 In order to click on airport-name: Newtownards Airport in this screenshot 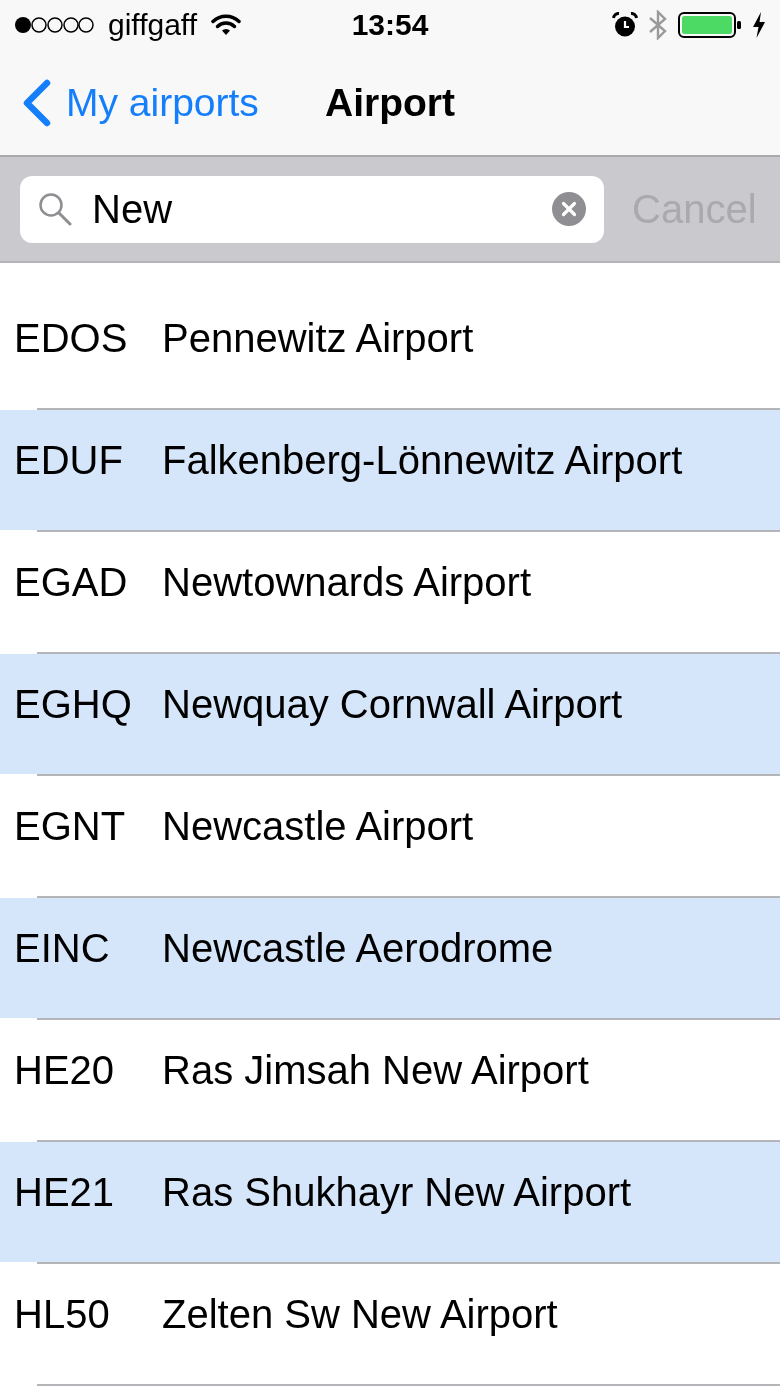, I will do `click(347, 582)`.